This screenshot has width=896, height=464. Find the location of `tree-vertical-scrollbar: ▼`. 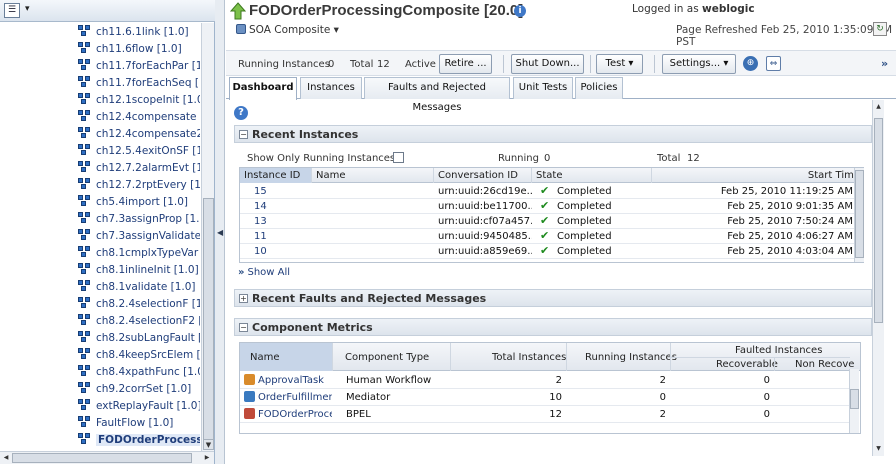

tree-vertical-scrollbar: ▼ is located at coordinates (207, 237).